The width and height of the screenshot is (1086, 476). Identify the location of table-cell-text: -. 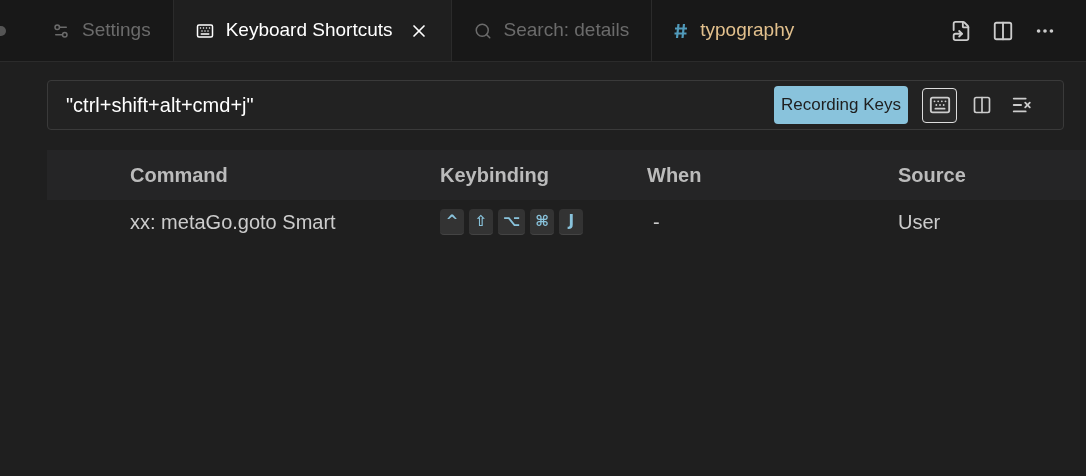
(656, 222).